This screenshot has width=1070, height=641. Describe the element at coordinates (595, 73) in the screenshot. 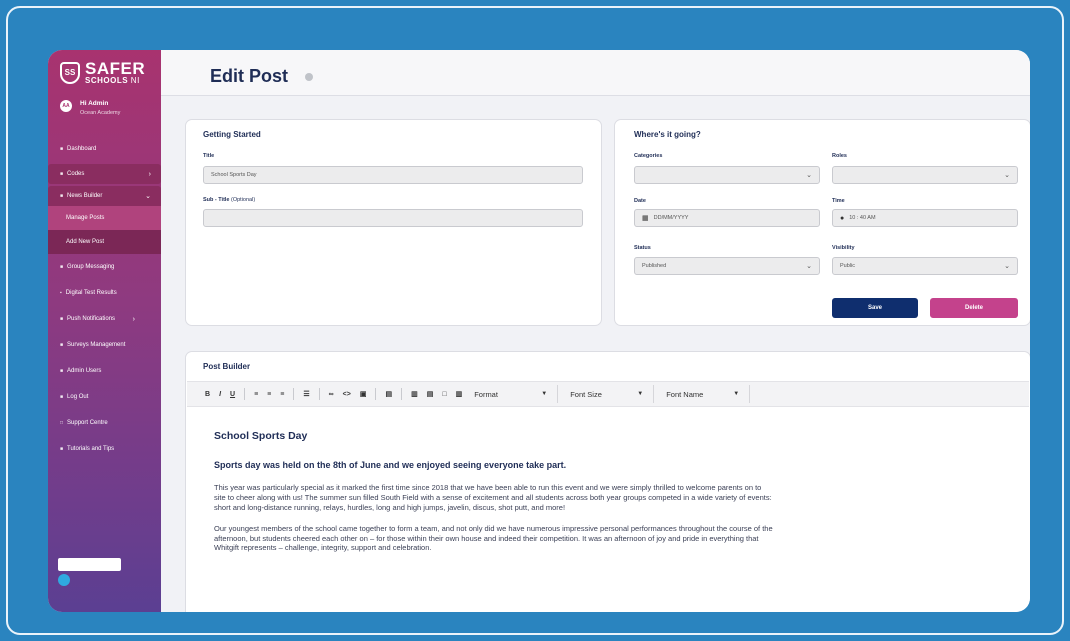

I see `top-bar: Edit Post` at that location.